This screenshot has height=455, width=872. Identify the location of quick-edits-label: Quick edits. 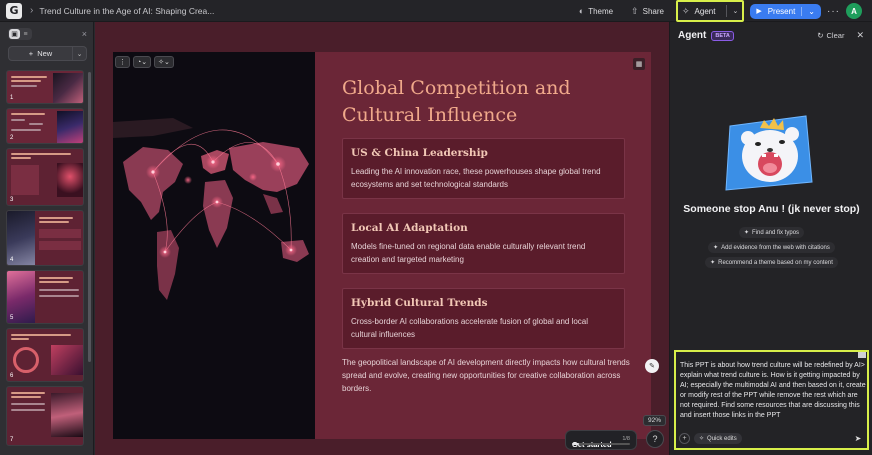
(722, 438).